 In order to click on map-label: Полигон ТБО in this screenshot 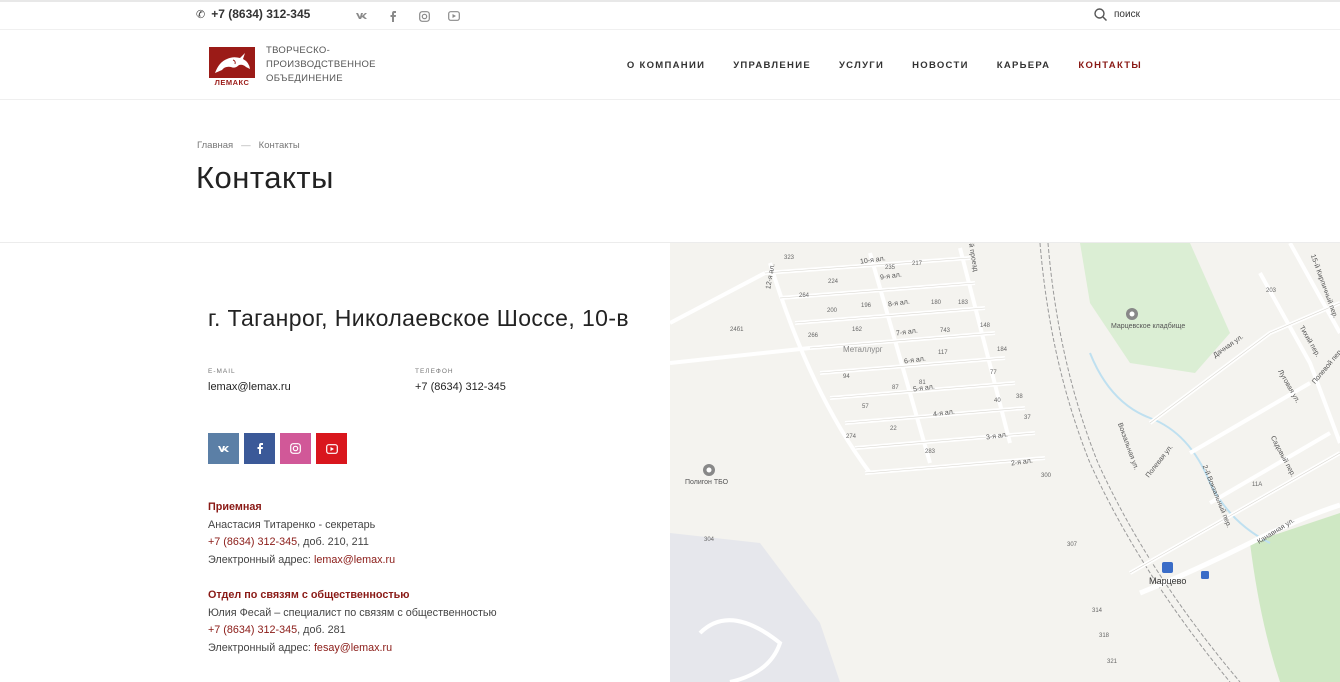, I will do `click(707, 482)`.